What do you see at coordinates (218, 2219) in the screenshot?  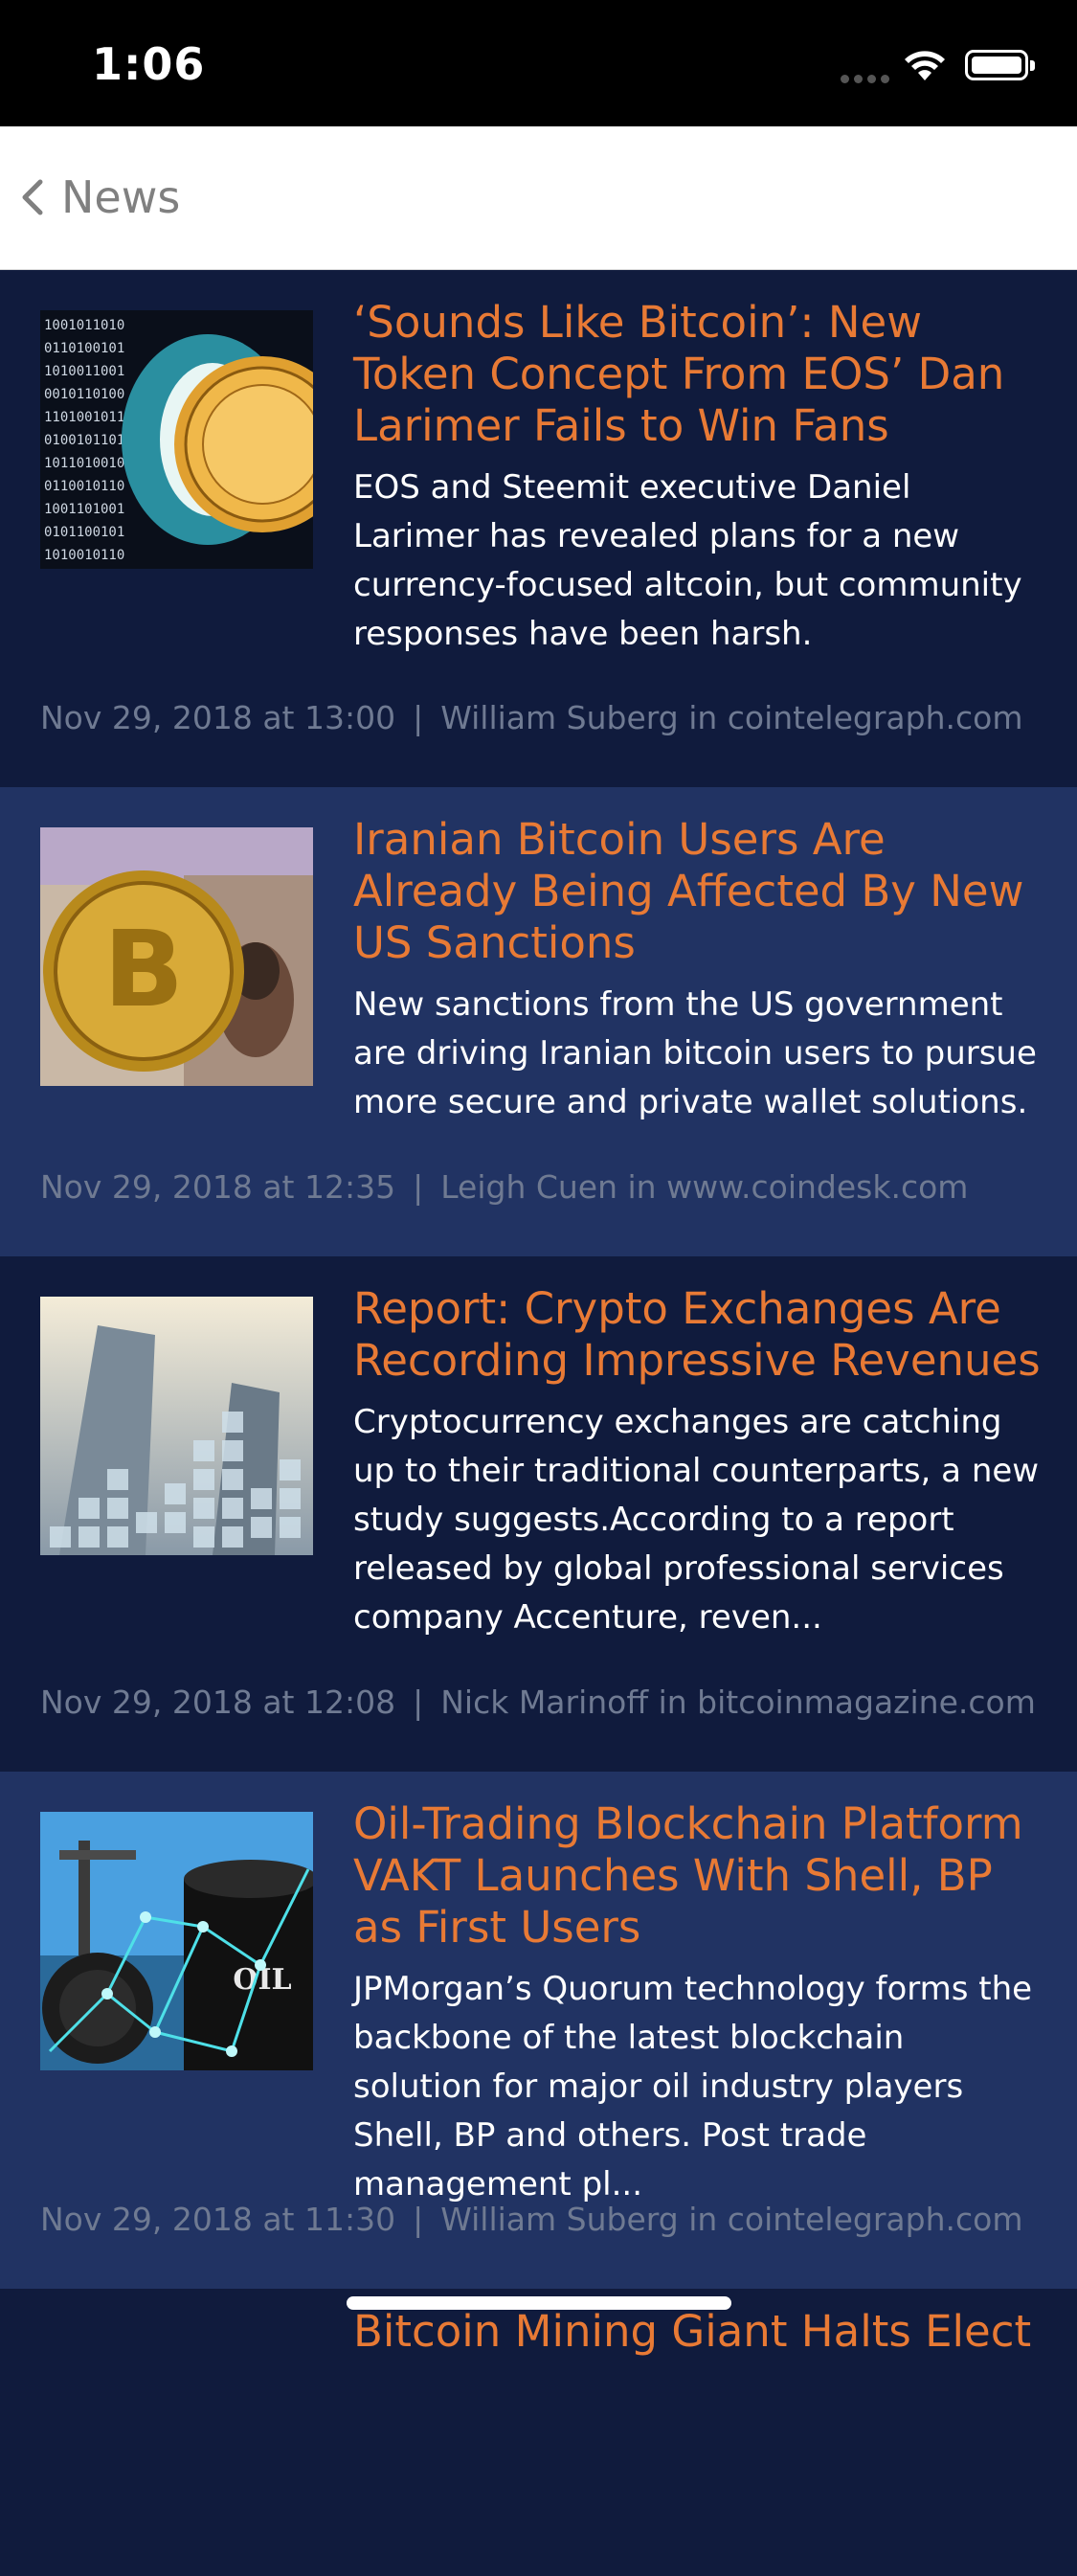 I see `article-date: Nov 29, 2018 at 11:30` at bounding box center [218, 2219].